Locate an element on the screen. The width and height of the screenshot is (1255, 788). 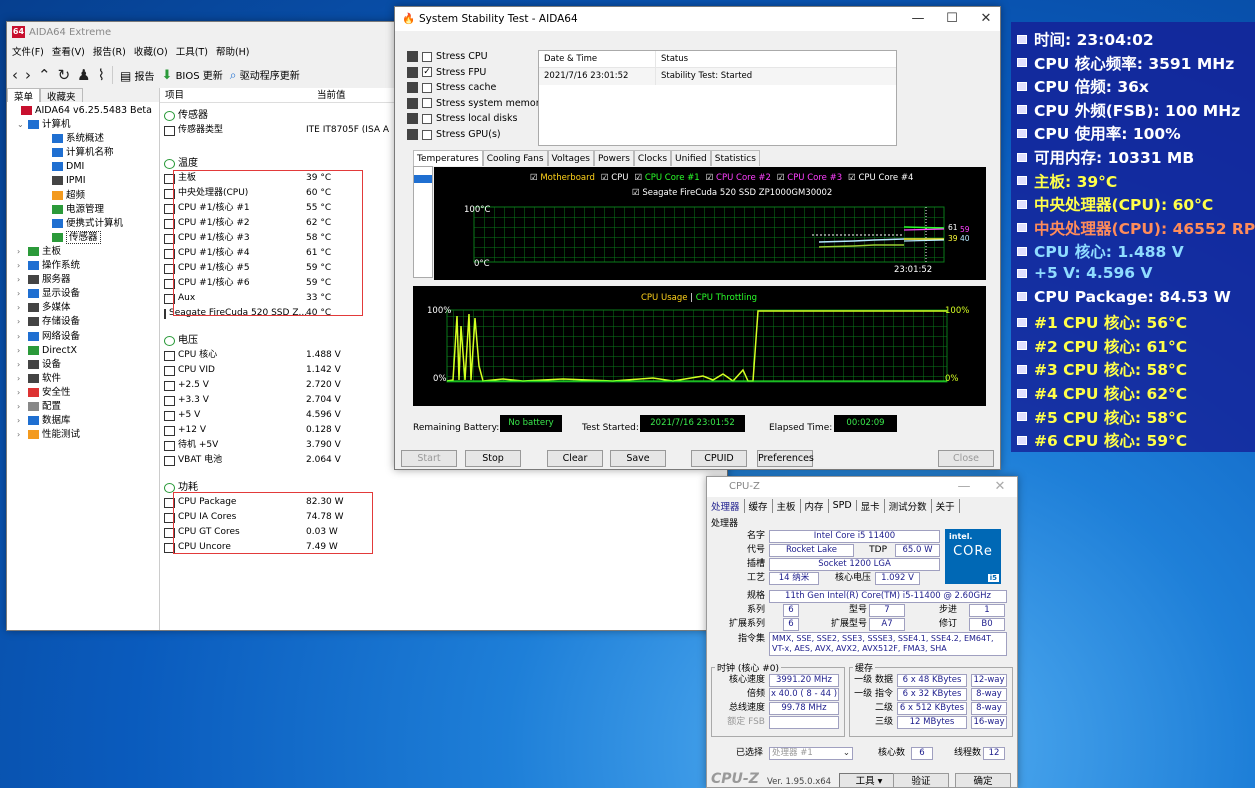
report-button: ▤ 报告 is located at coordinates (137, 75).